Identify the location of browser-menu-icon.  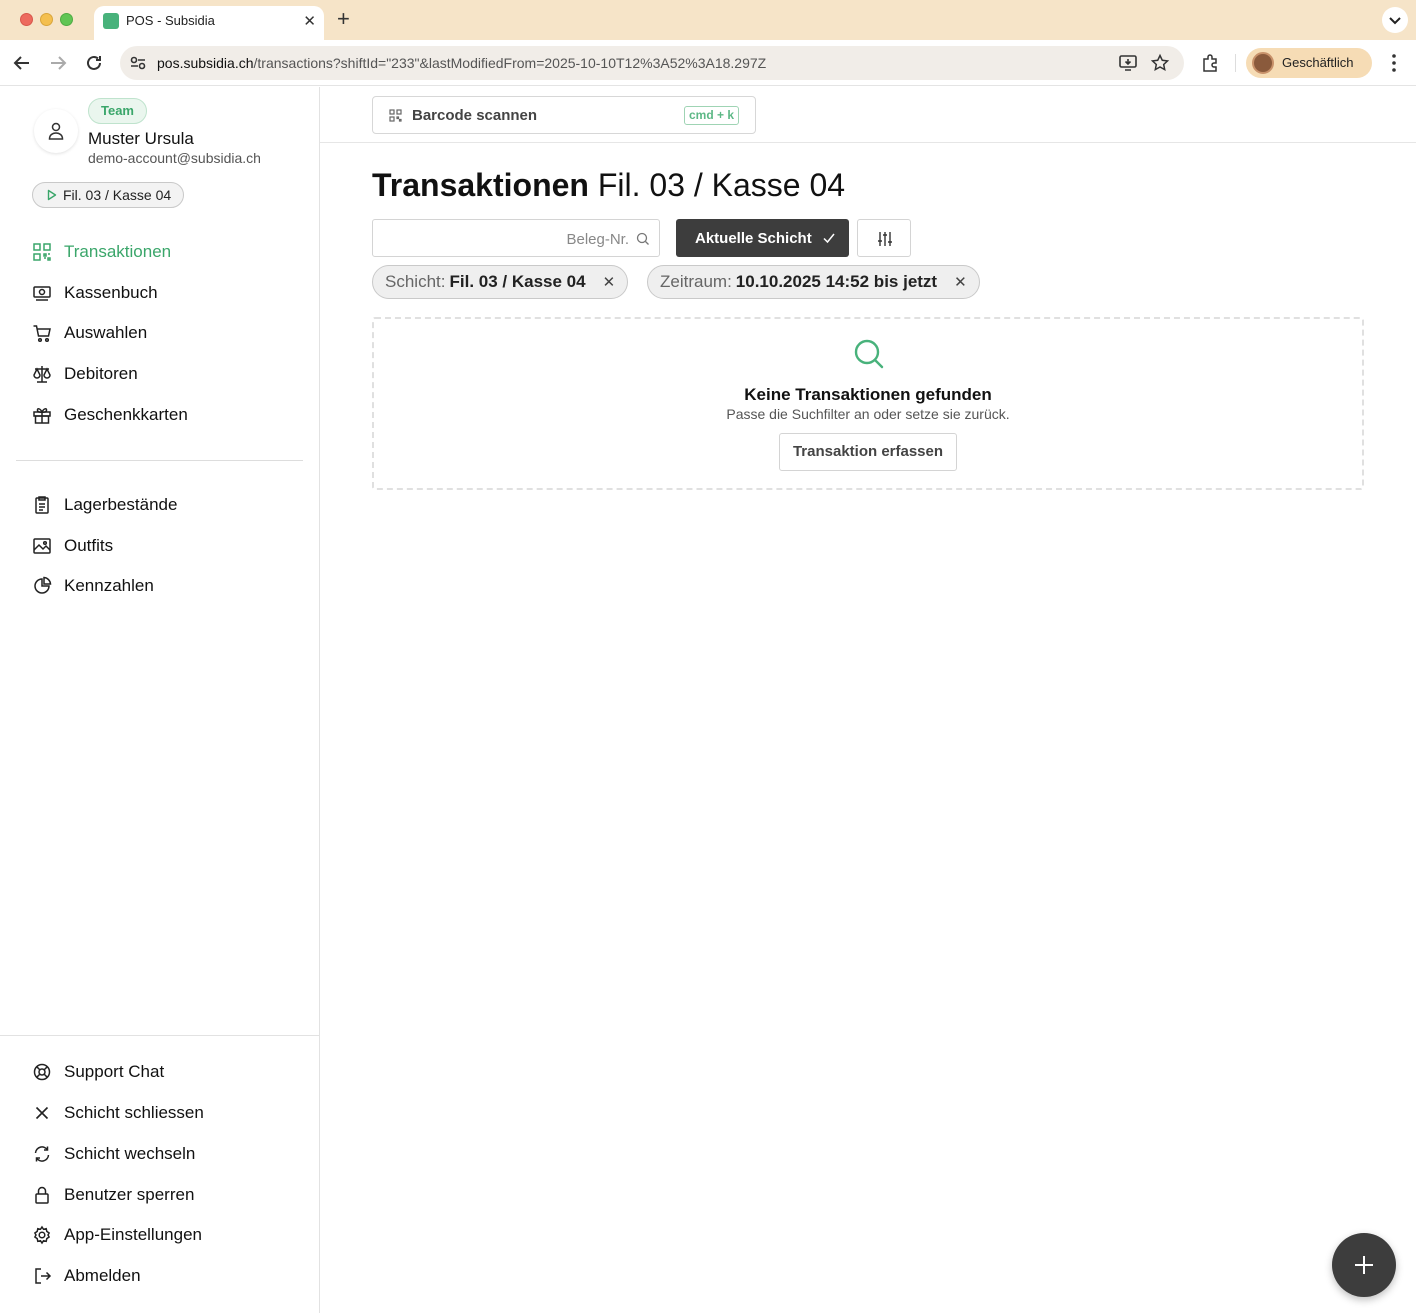
(1394, 63).